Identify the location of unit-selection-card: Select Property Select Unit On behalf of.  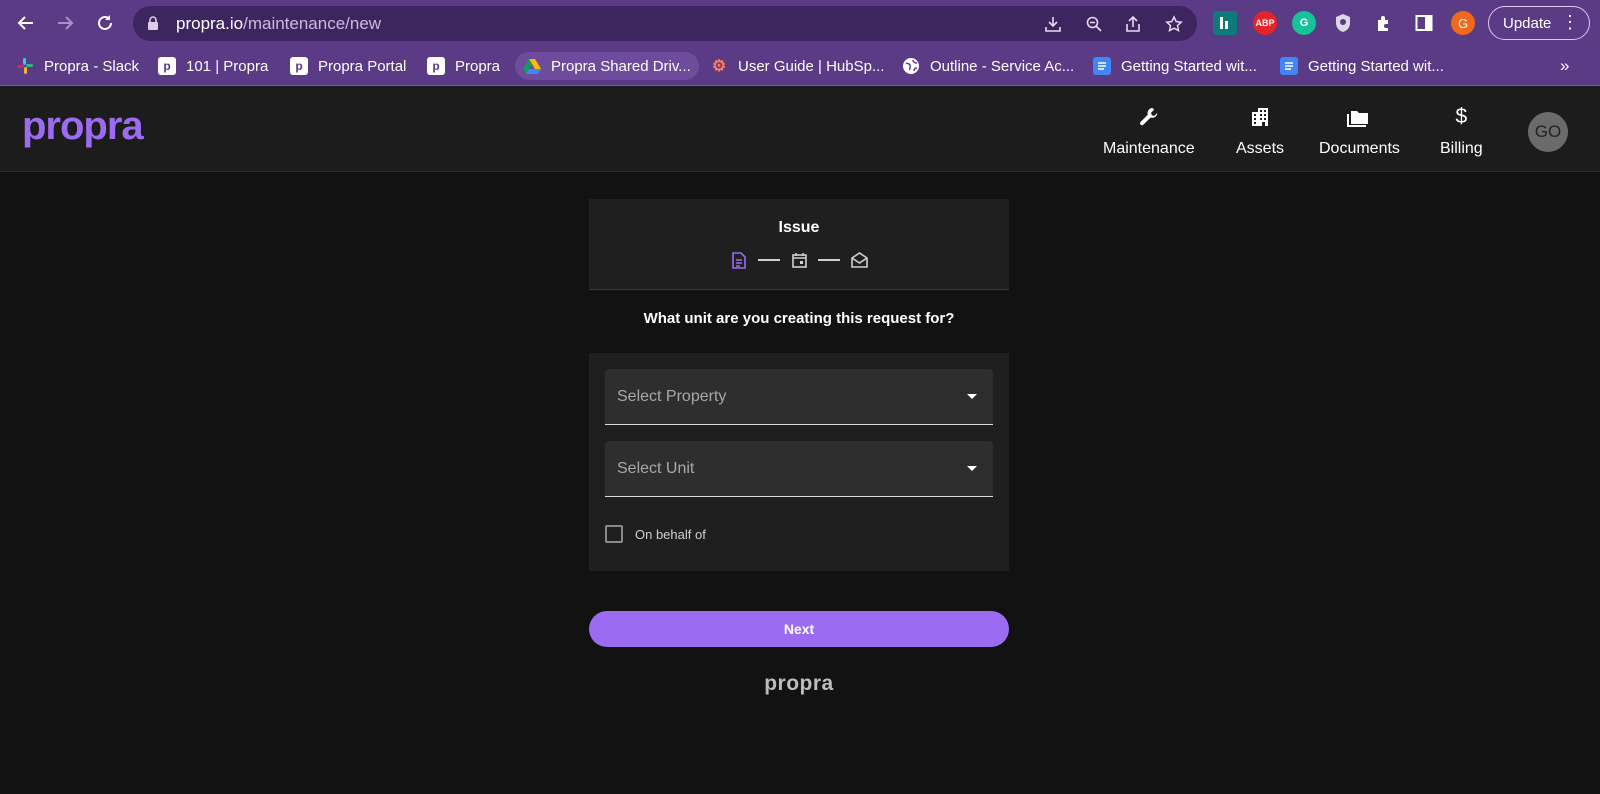
(799, 462).